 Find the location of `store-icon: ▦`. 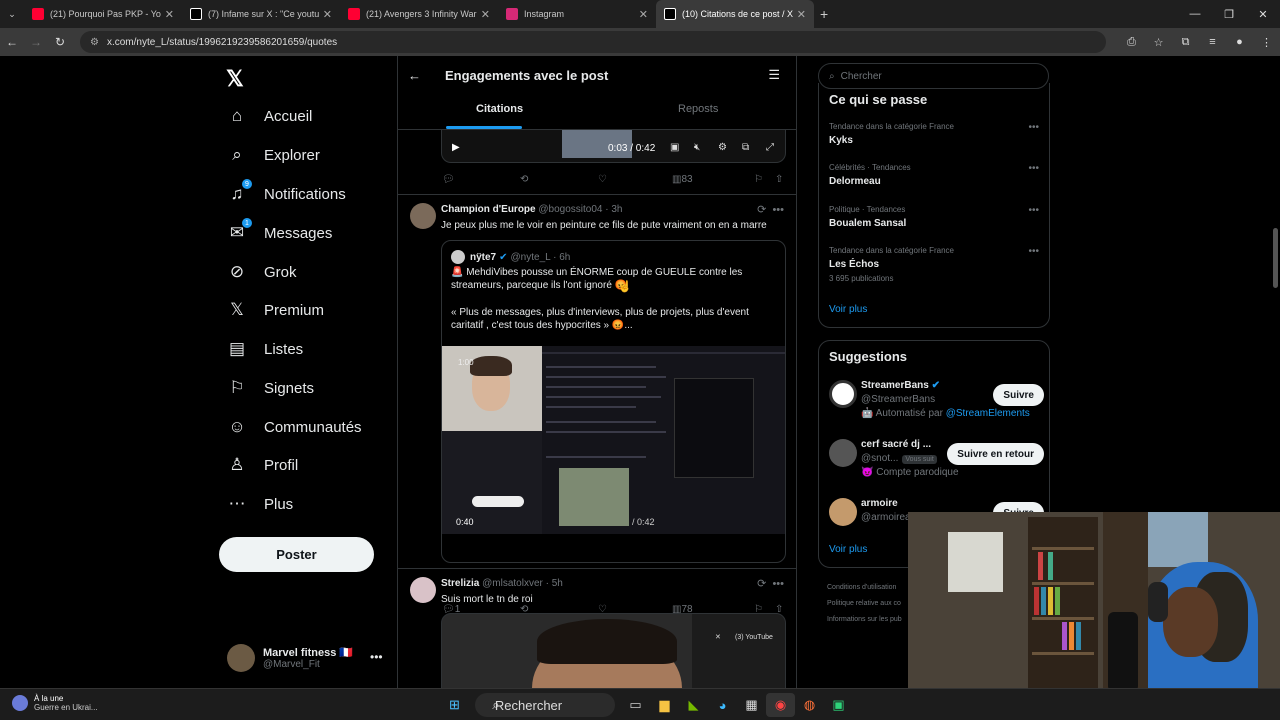

store-icon: ▦ is located at coordinates (751, 705).